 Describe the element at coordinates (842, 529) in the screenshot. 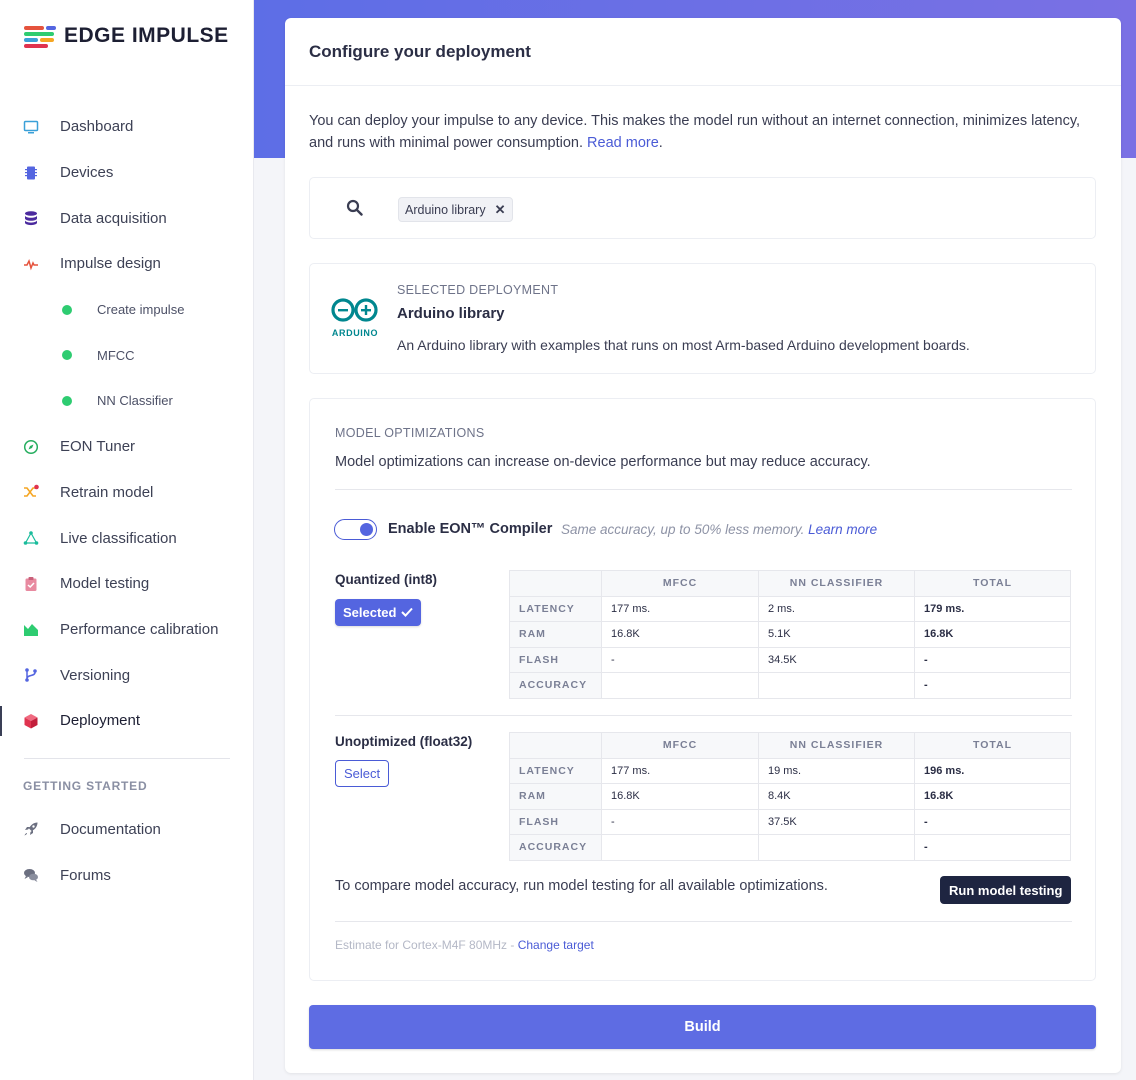

I see `learn-more-link: Learn more` at that location.